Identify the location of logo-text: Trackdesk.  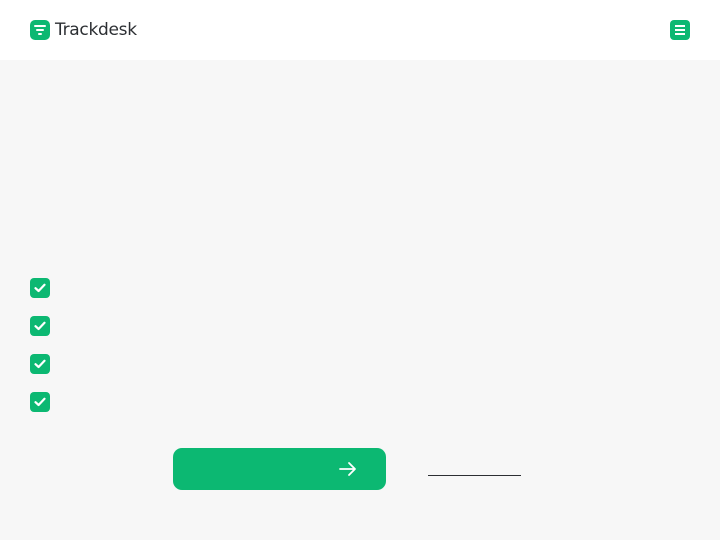
(96, 30).